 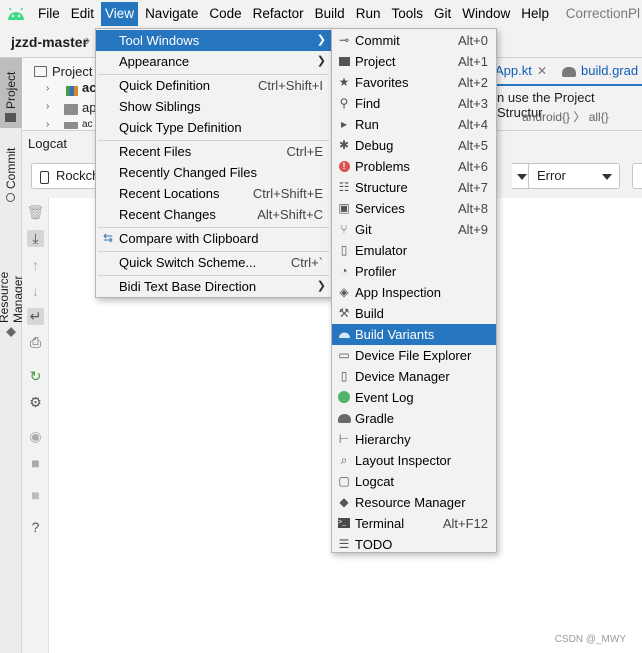 I want to click on menu-item-label: Recent Locations, so click(x=169, y=193).